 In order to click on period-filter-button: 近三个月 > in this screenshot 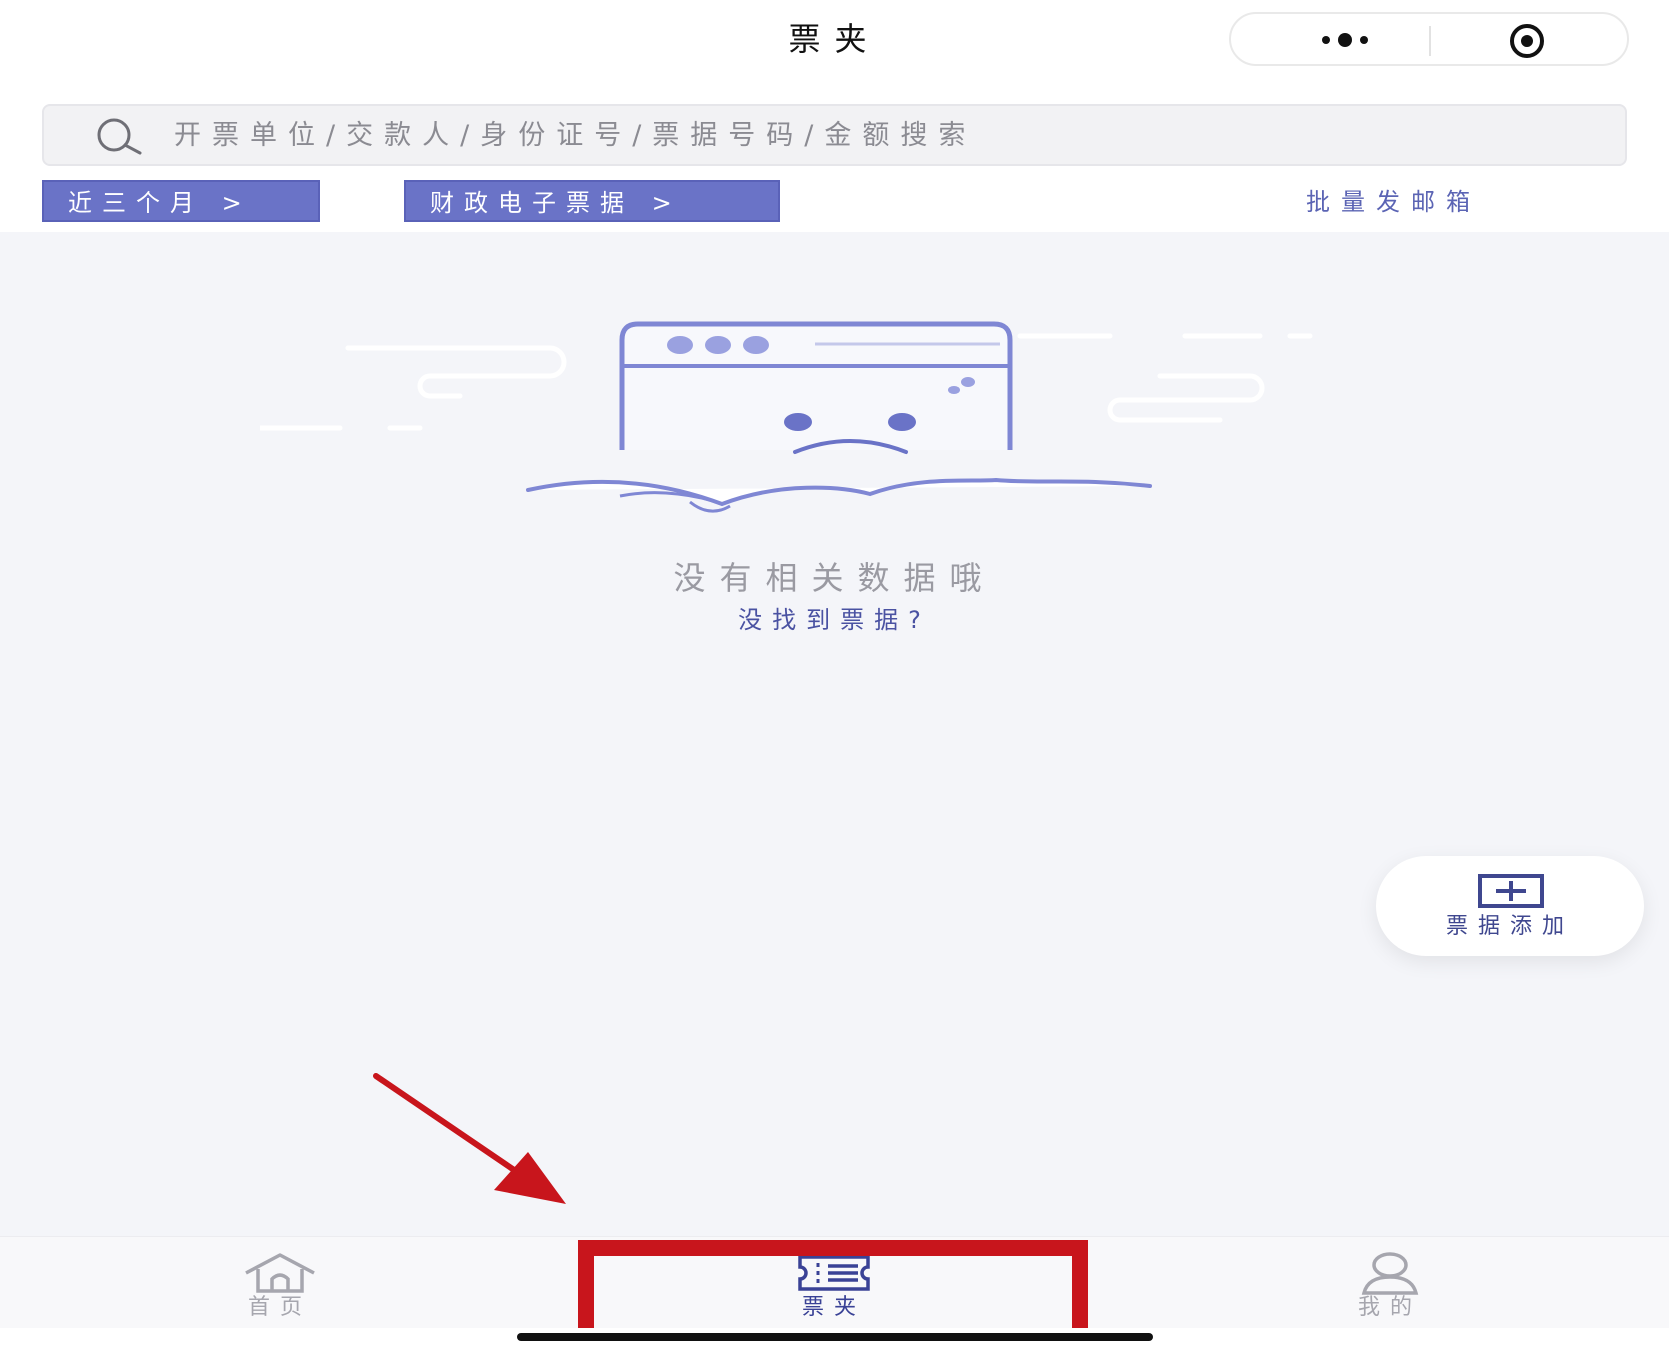, I will do `click(181, 201)`.